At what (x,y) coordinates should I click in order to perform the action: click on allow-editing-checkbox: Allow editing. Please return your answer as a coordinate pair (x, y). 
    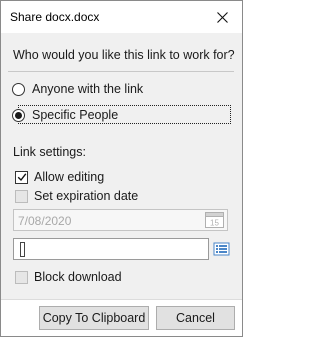
    Looking at the image, I should click on (59, 177).